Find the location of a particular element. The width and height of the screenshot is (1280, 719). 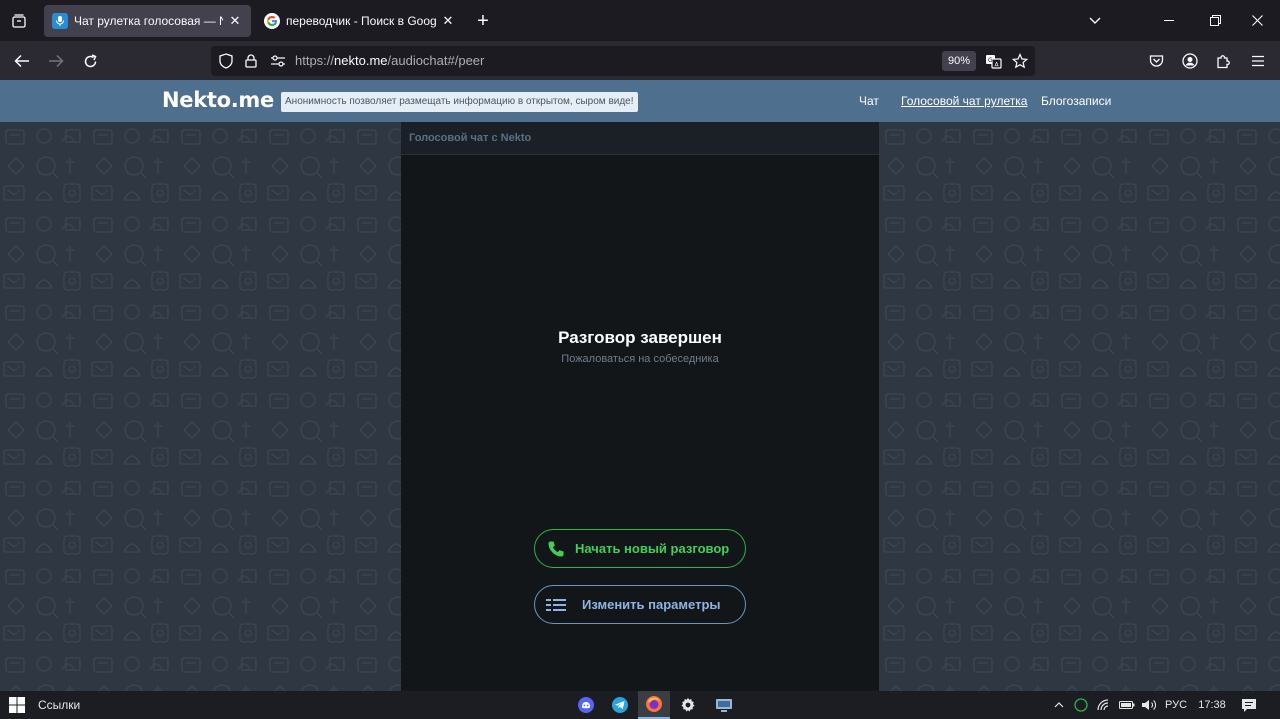

restore-icon is located at coordinates (1215, 20).